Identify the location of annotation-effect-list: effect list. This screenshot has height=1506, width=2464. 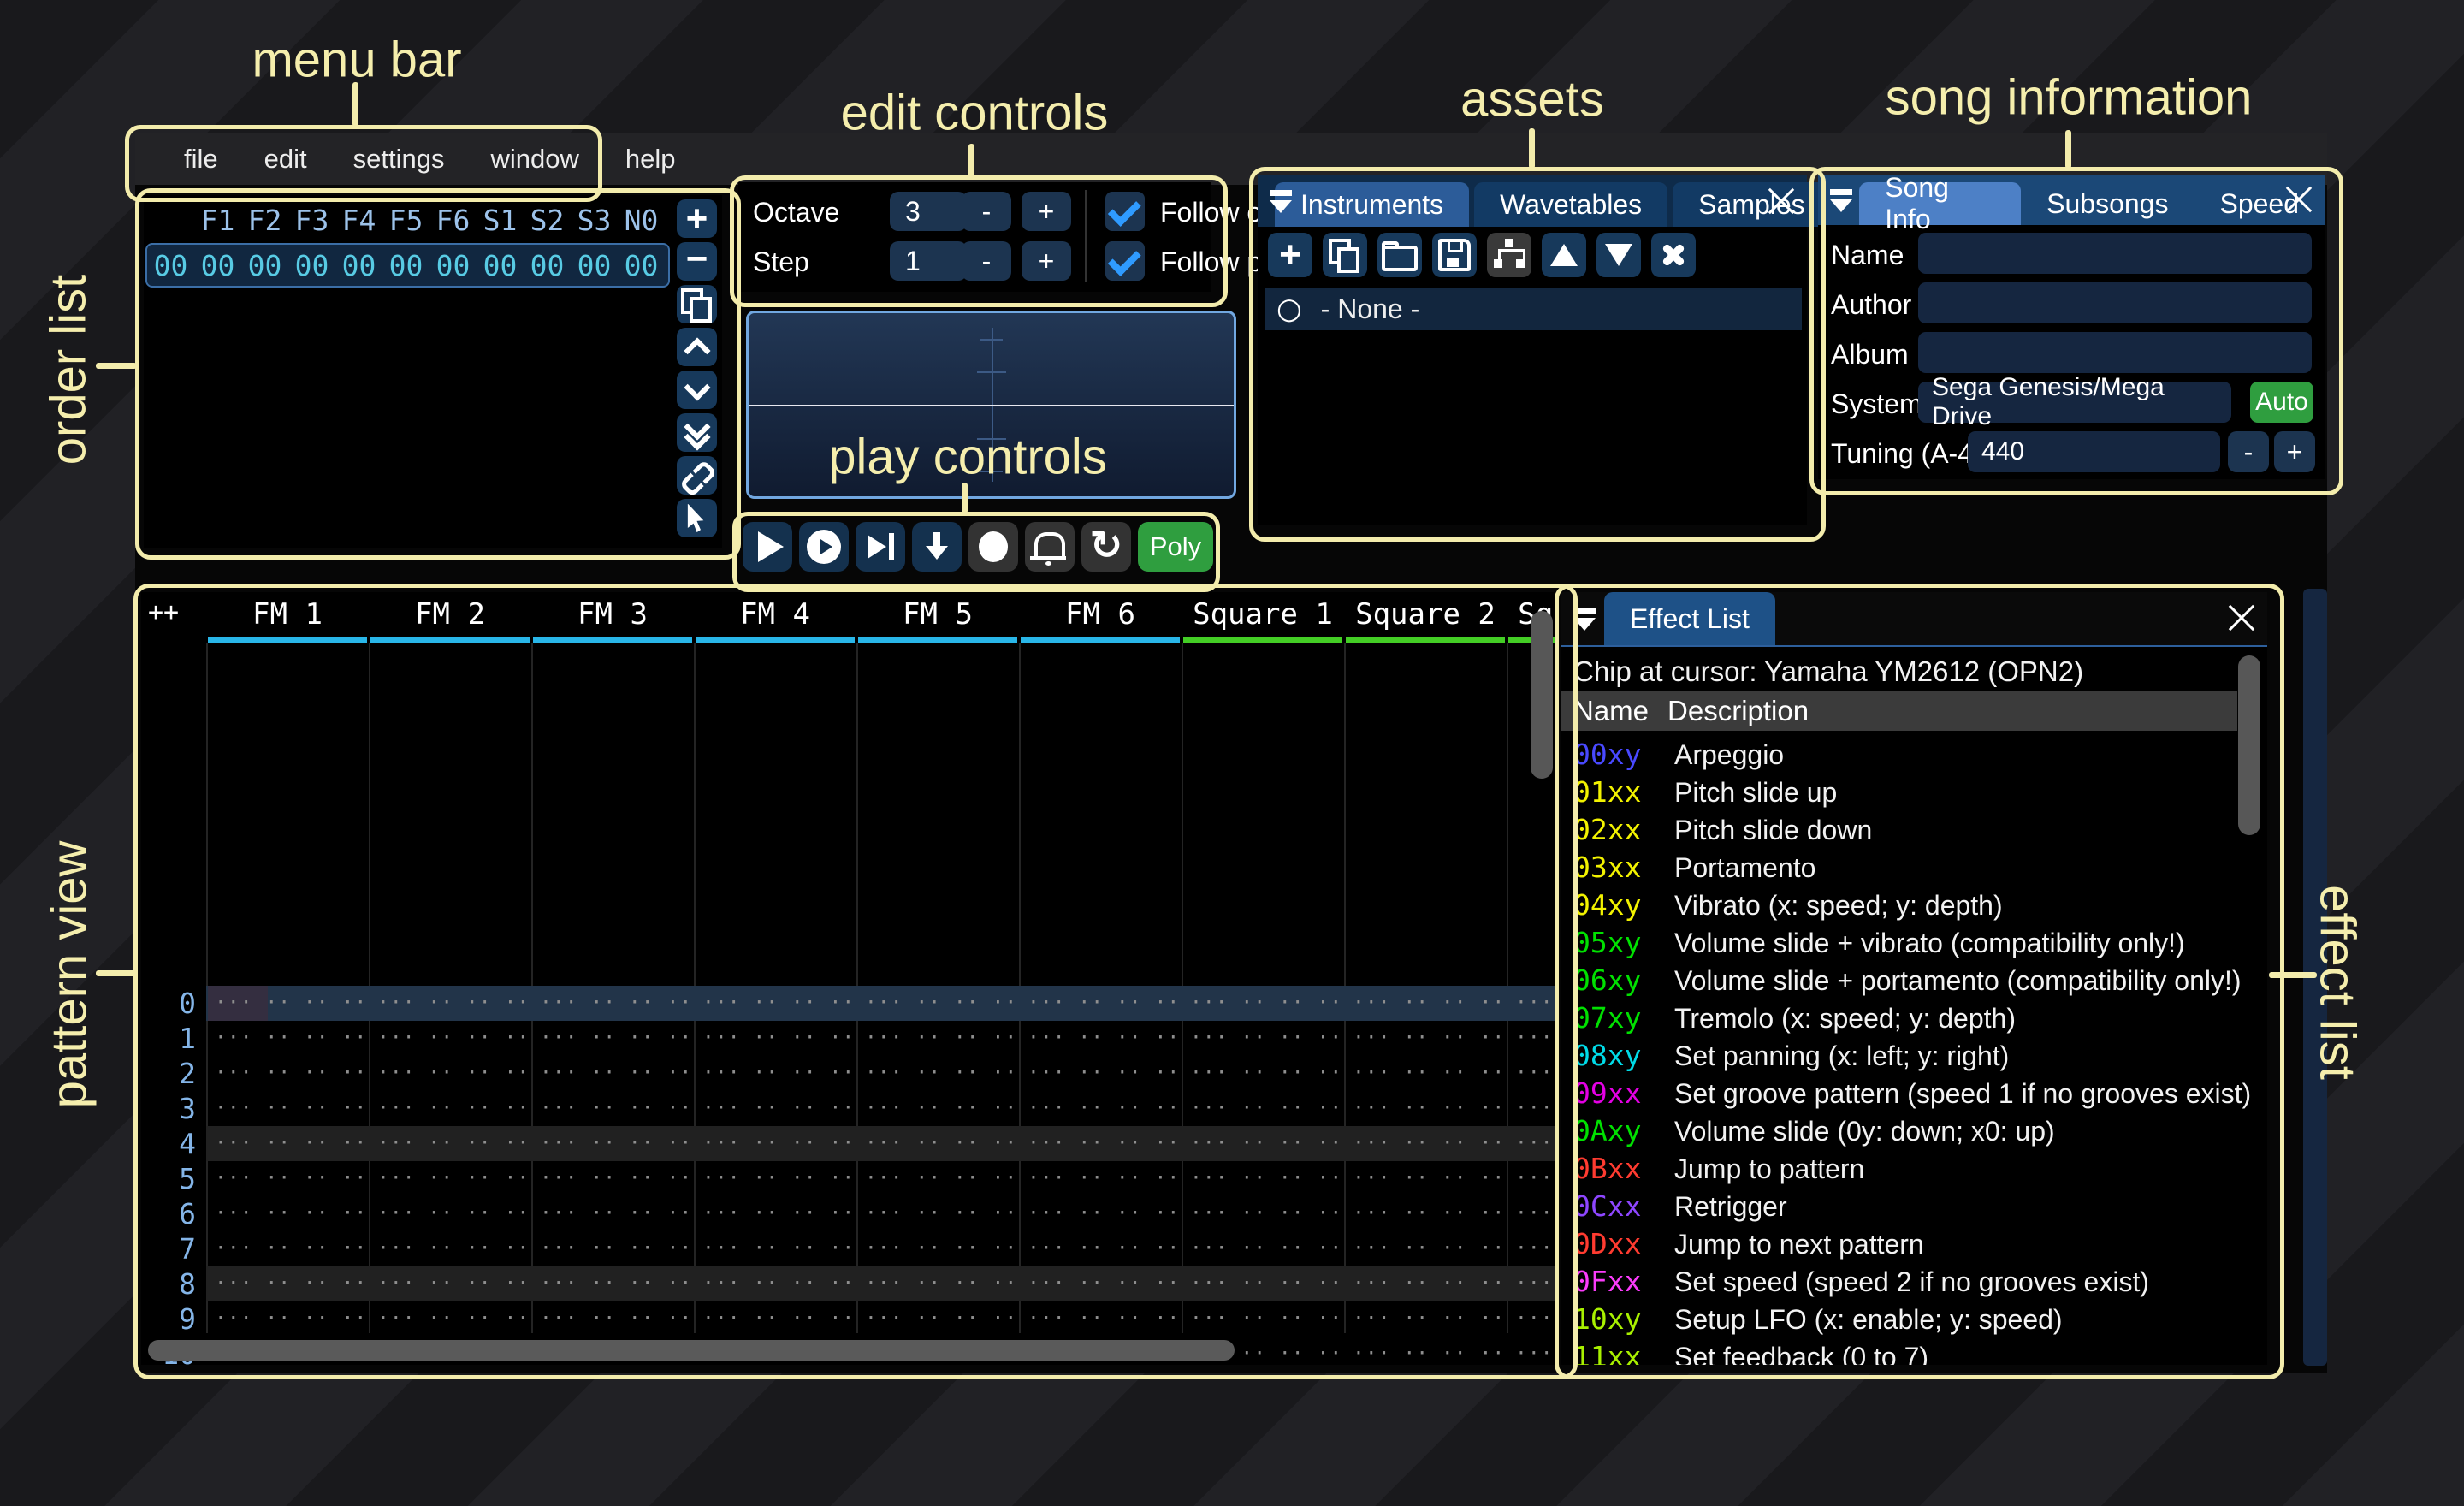
(2337, 983).